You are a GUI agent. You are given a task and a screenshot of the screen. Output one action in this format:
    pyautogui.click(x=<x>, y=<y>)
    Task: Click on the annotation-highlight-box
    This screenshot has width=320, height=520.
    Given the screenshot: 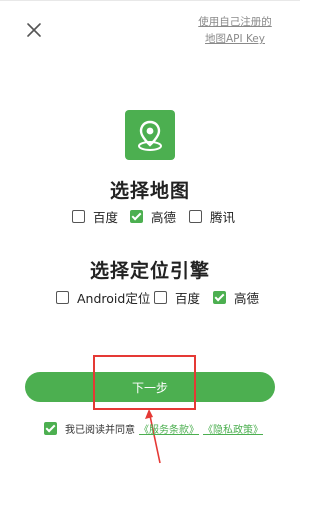 What is the action you would take?
    pyautogui.click(x=144, y=382)
    